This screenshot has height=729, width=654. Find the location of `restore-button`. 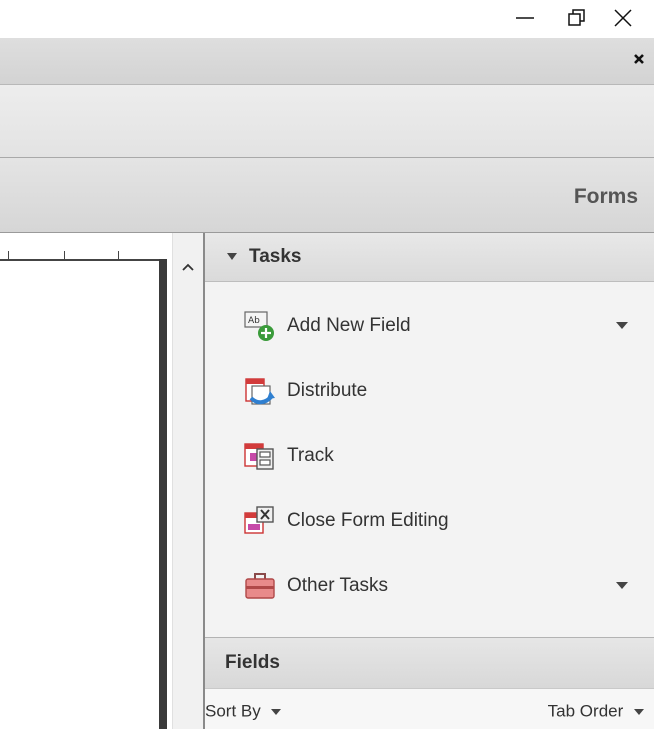

restore-button is located at coordinates (577, 18).